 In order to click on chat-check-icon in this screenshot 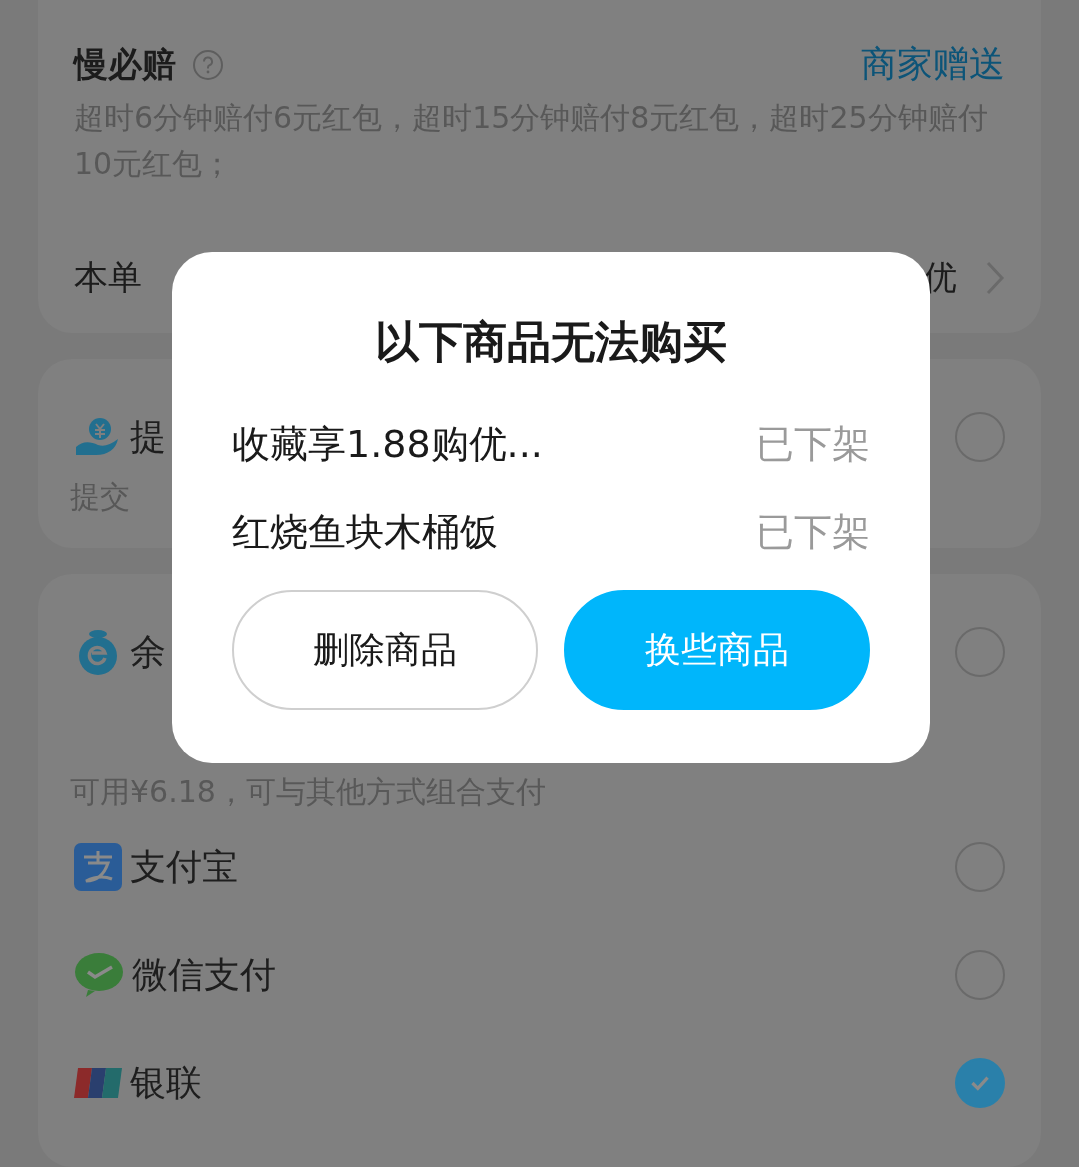, I will do `click(99, 975)`.